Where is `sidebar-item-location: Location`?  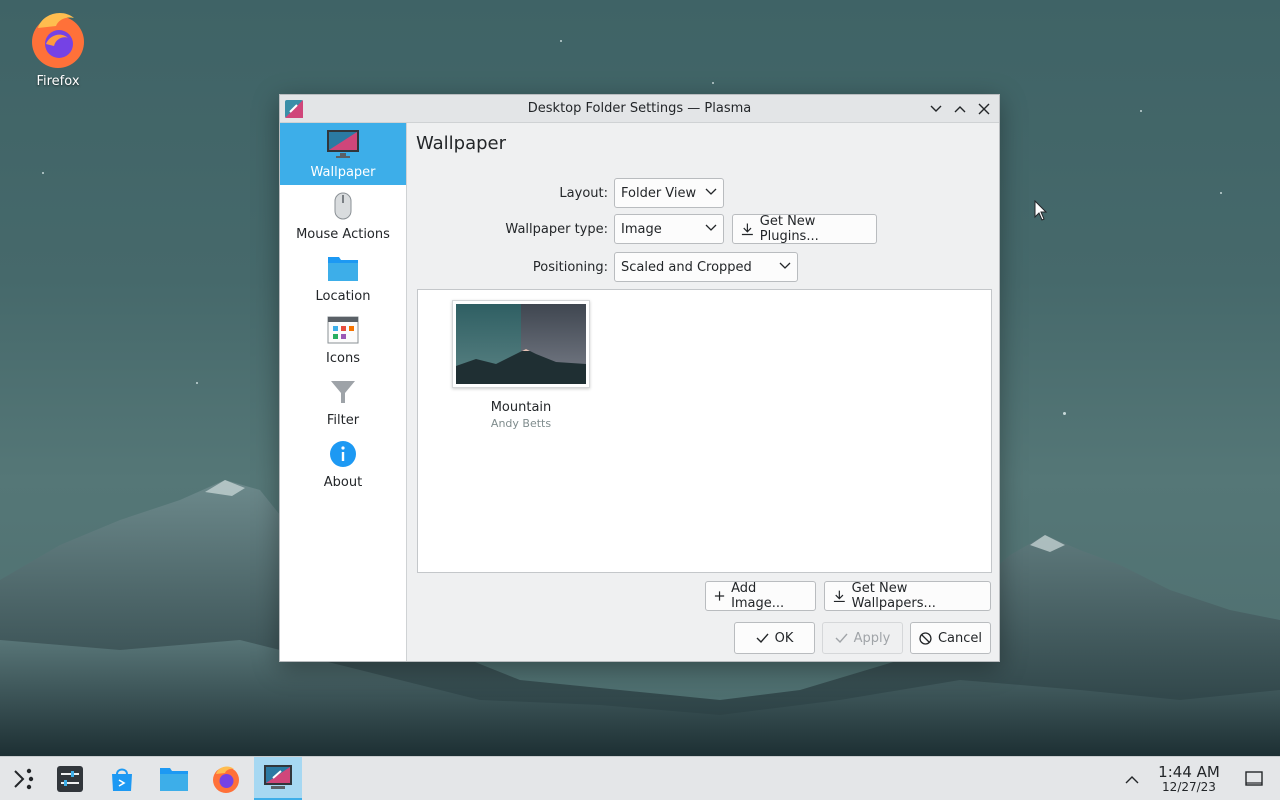 sidebar-item-location: Location is located at coordinates (343, 278).